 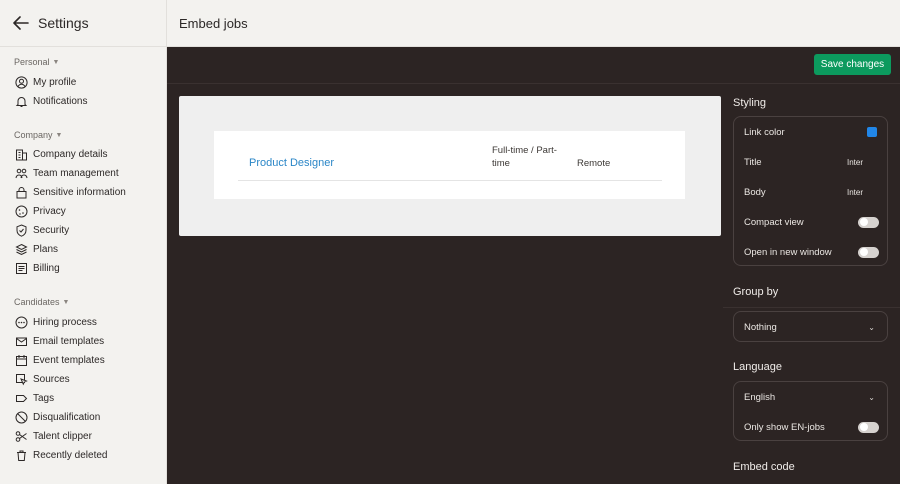 I want to click on group-candidates-label: Candidates, so click(x=37, y=302).